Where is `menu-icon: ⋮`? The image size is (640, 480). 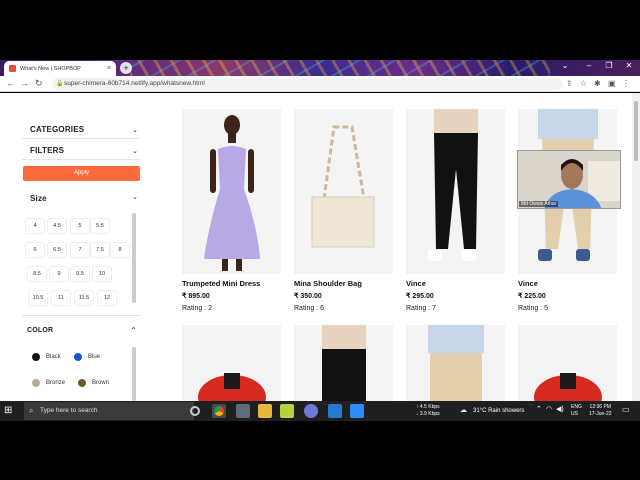
menu-icon: ⋮ is located at coordinates (626, 83).